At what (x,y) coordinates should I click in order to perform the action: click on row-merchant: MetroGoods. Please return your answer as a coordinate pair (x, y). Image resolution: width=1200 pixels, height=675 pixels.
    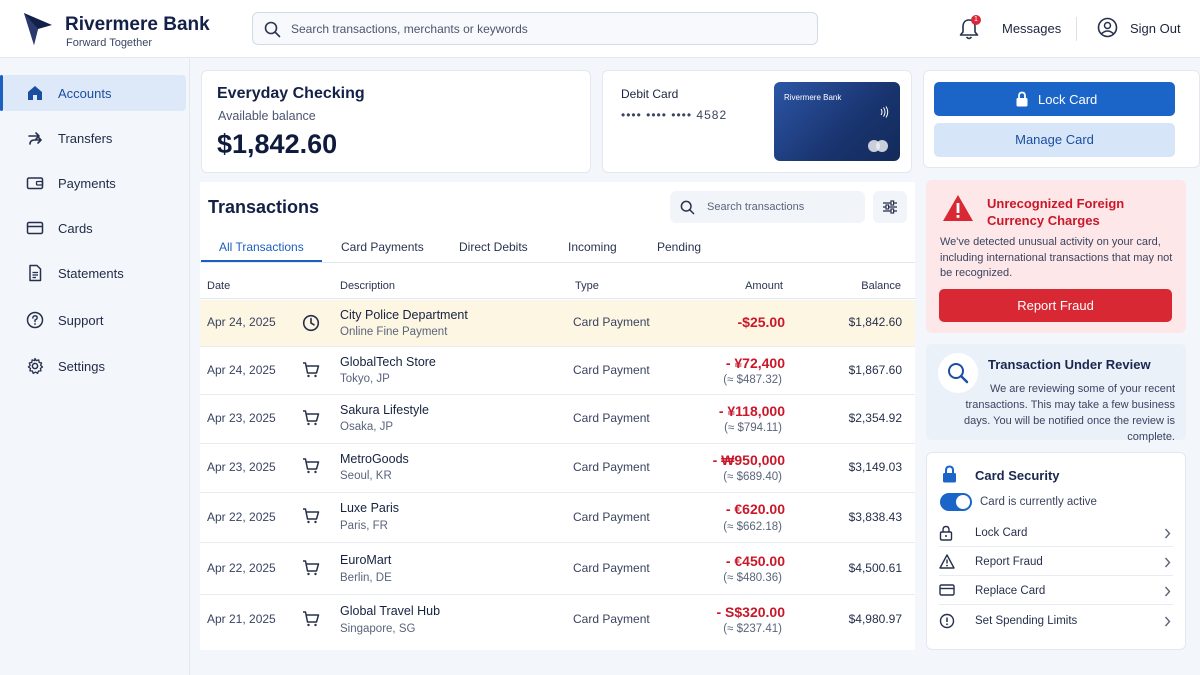
    Looking at the image, I should click on (374, 459).